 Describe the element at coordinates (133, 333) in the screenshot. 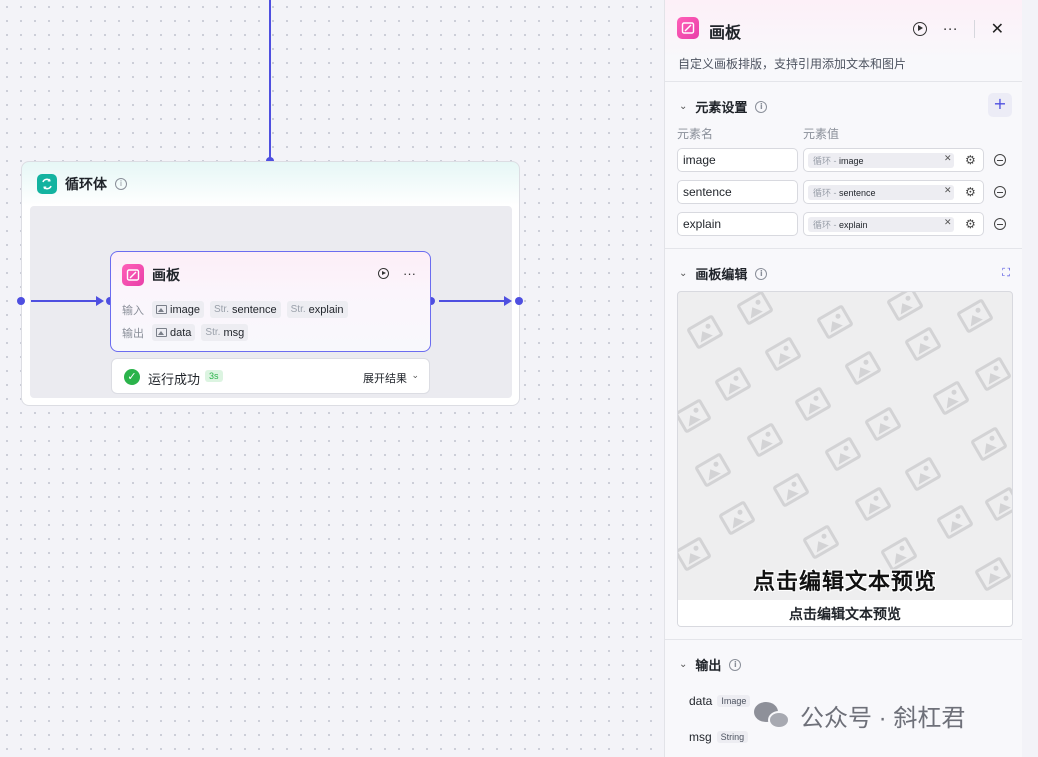

I see `output-label: 输出` at that location.